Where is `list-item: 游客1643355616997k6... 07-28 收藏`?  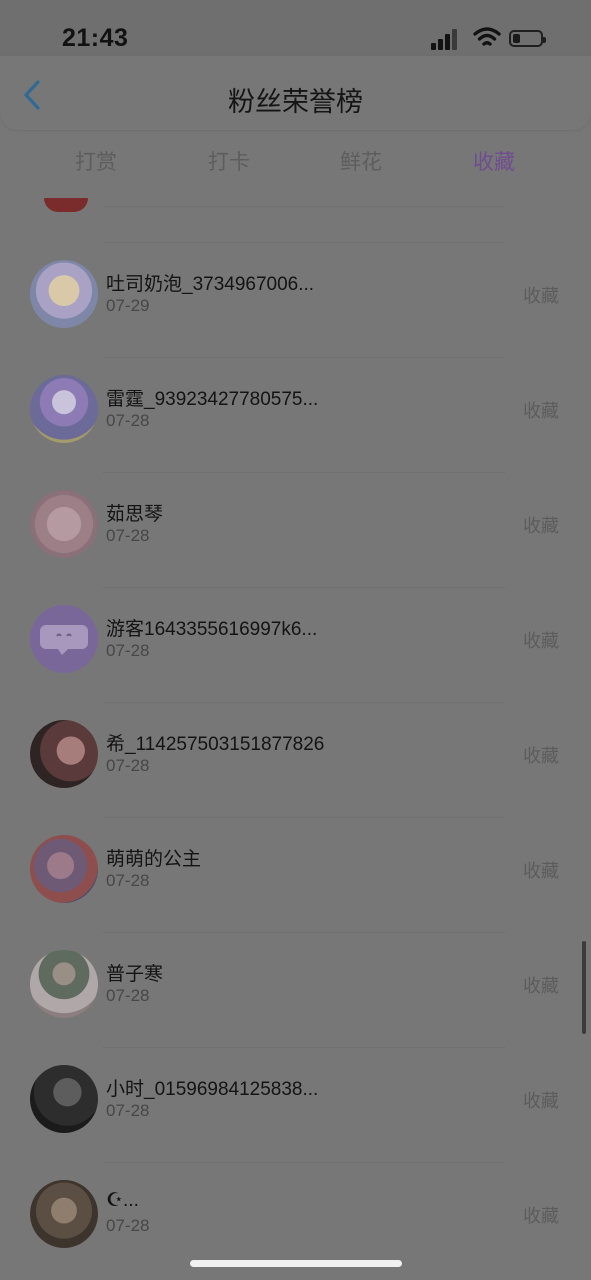
list-item: 游客1643355616997k6... 07-28 收藏 is located at coordinates (295, 644).